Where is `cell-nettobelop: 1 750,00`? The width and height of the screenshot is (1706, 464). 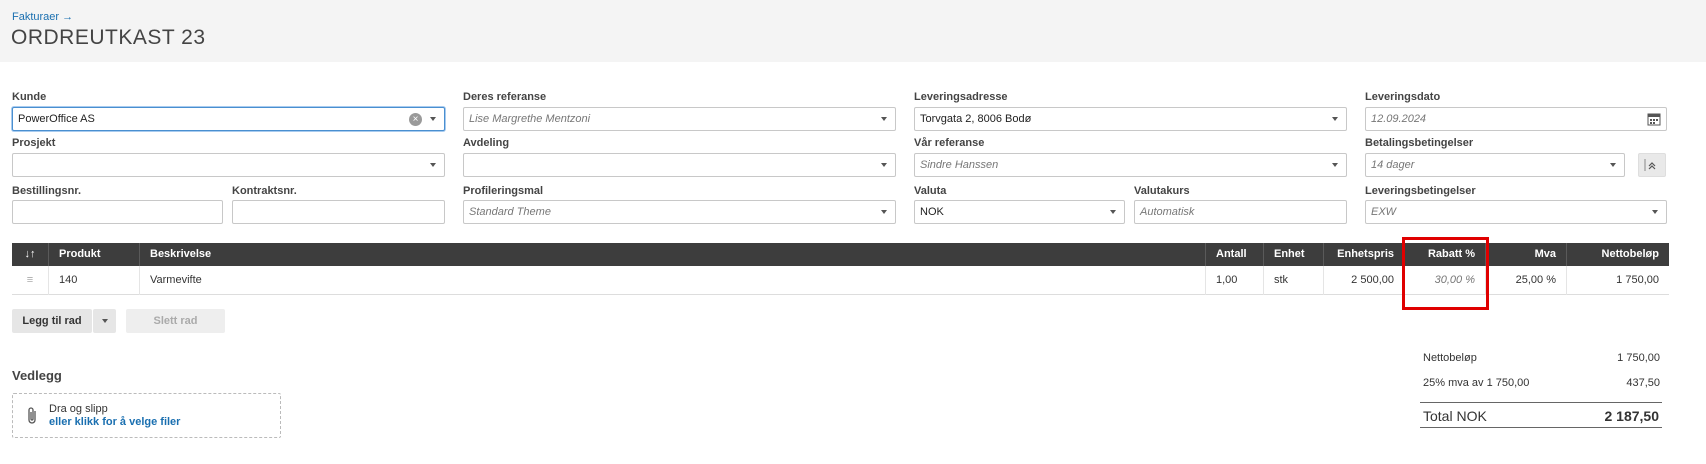
cell-nettobelop: 1 750,00 is located at coordinates (1637, 280).